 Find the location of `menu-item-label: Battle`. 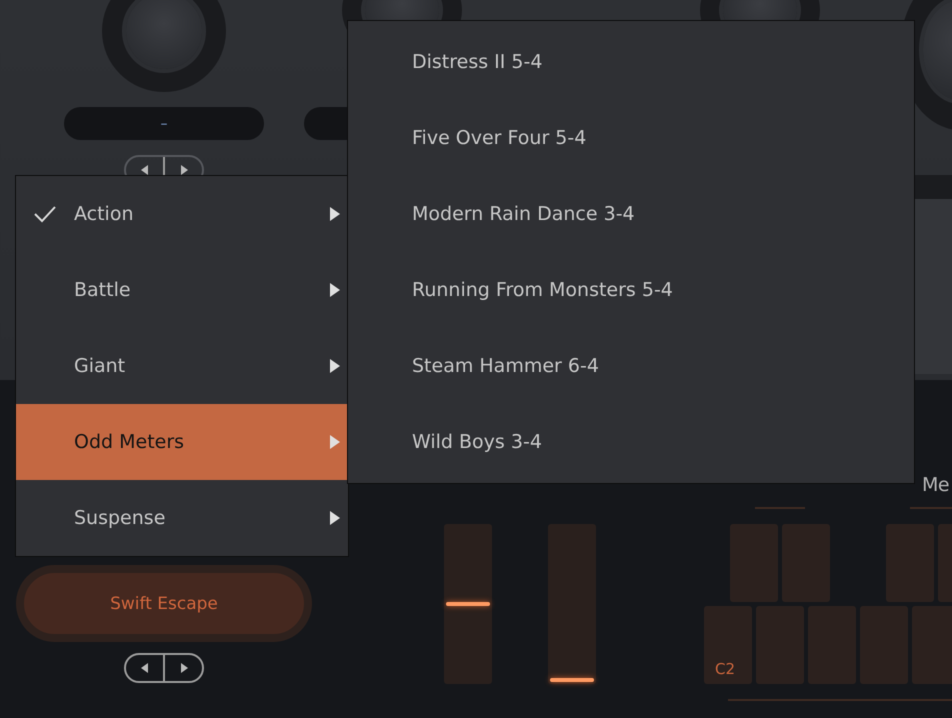

menu-item-label: Battle is located at coordinates (103, 290).